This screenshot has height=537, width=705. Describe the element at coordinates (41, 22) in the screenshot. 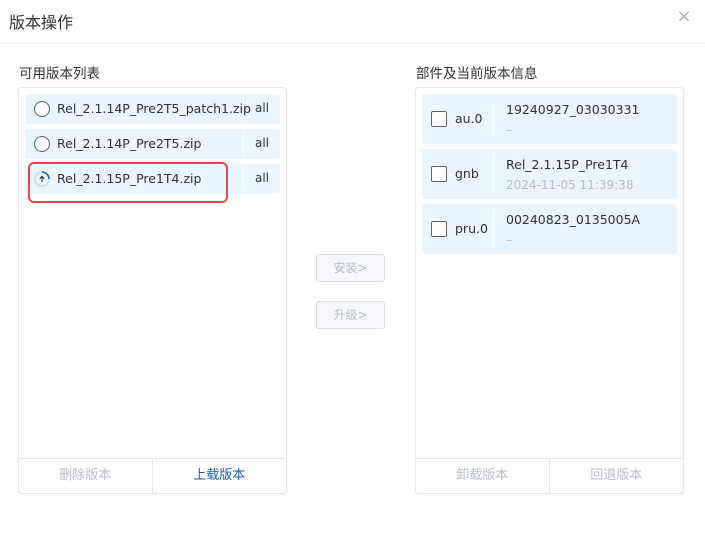

I see `dialog-title: 版本操作` at that location.